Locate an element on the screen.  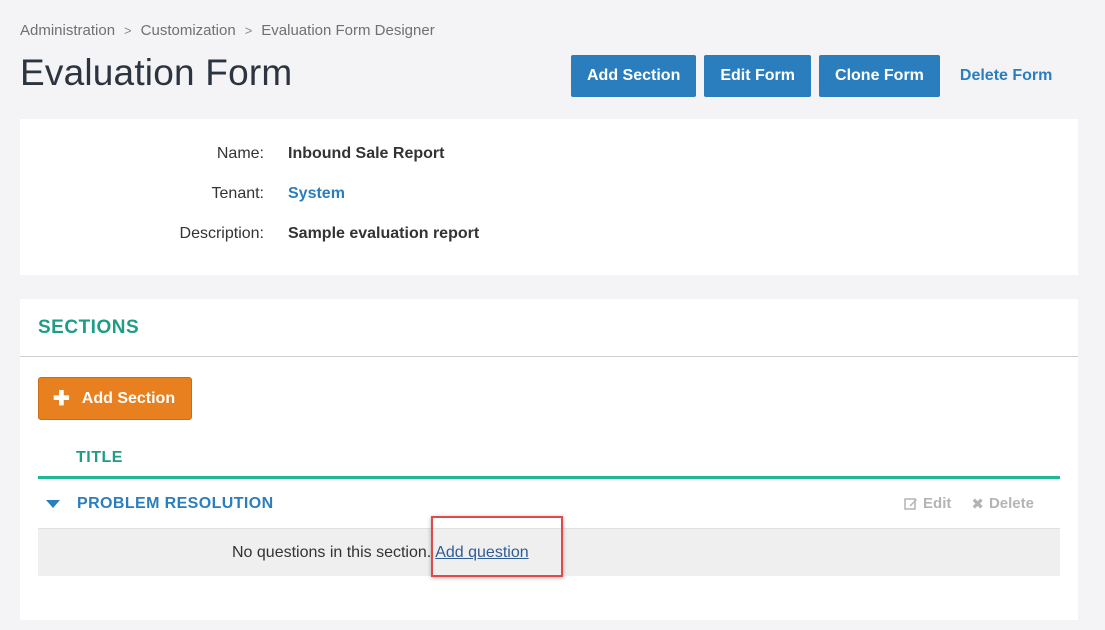
section-title: PROBLEM RESOLUTION is located at coordinates (175, 504).